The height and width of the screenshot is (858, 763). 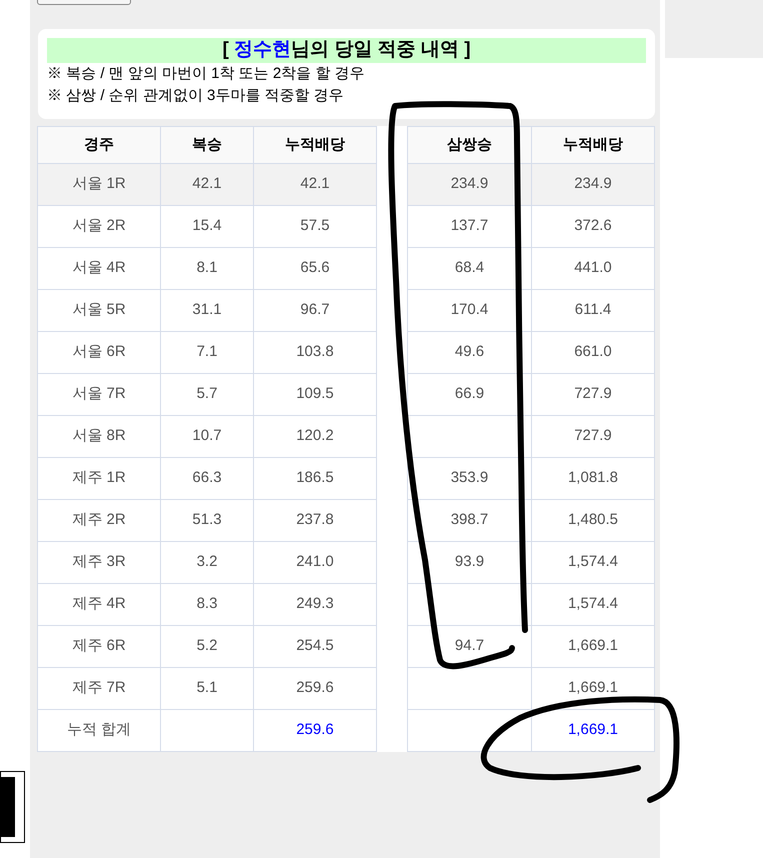 What do you see at coordinates (84, 2) in the screenshot?
I see `top-button` at bounding box center [84, 2].